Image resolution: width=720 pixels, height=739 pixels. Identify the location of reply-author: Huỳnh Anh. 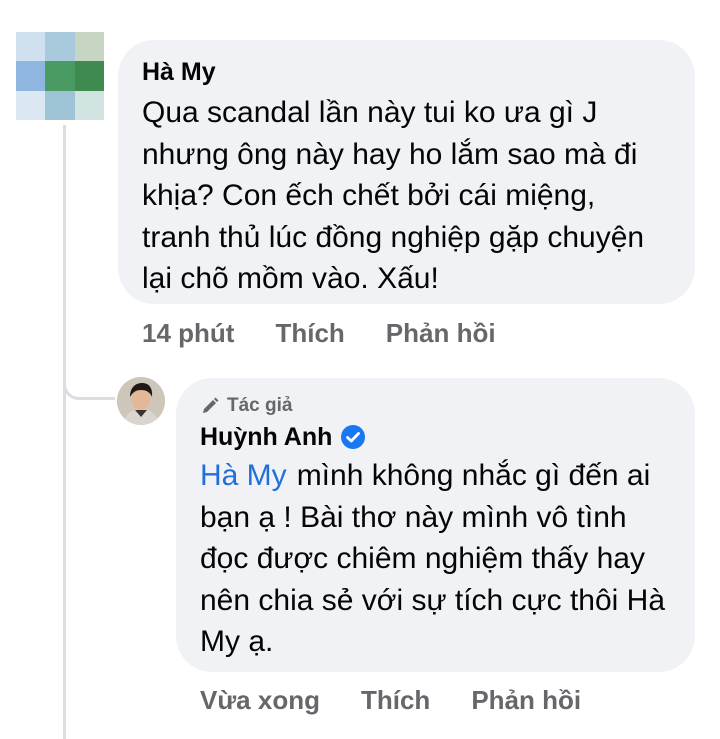
(266, 437).